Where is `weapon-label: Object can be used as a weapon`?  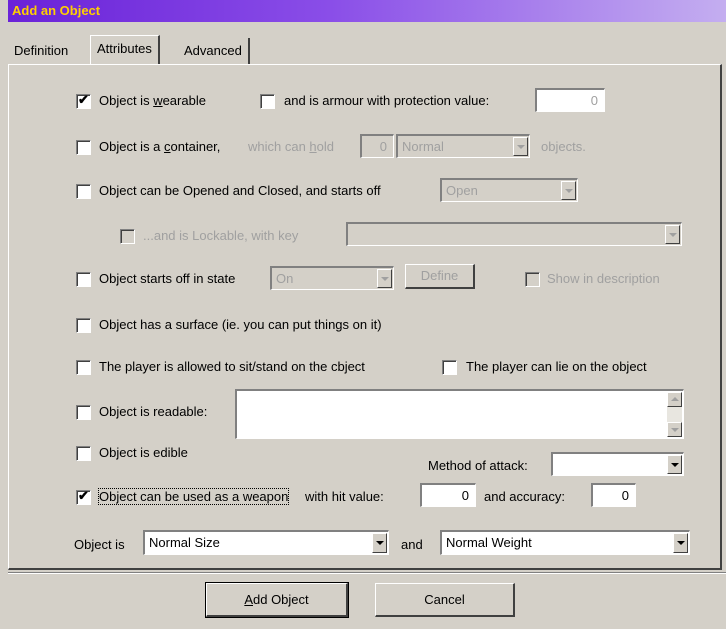 weapon-label: Object can be used as a weapon is located at coordinates (193, 496).